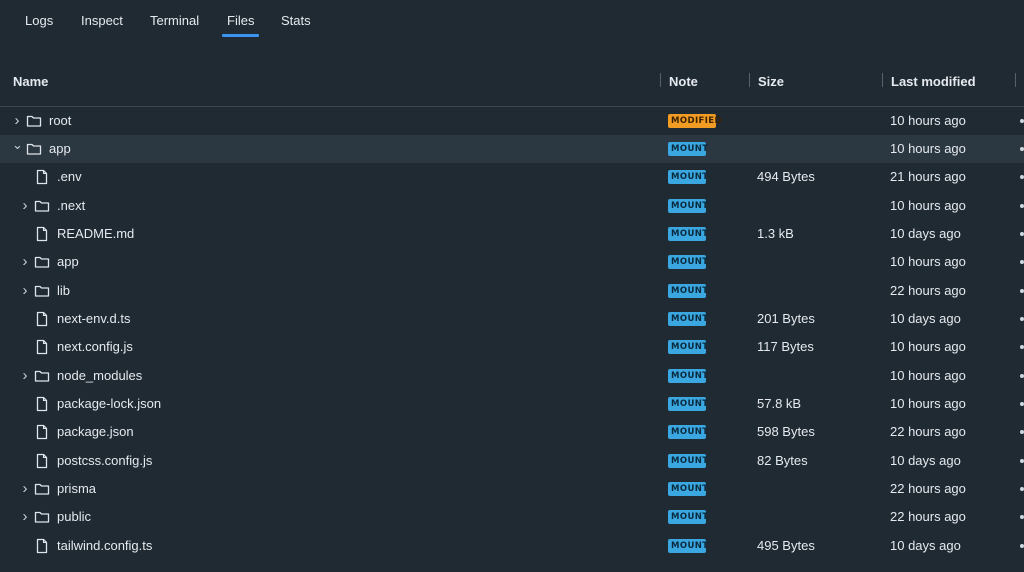 Image resolution: width=1024 pixels, height=572 pixels. Describe the element at coordinates (512, 432) in the screenshot. I see `table-row: package.json MOUNT 598 Bytes 22 hours ago` at that location.